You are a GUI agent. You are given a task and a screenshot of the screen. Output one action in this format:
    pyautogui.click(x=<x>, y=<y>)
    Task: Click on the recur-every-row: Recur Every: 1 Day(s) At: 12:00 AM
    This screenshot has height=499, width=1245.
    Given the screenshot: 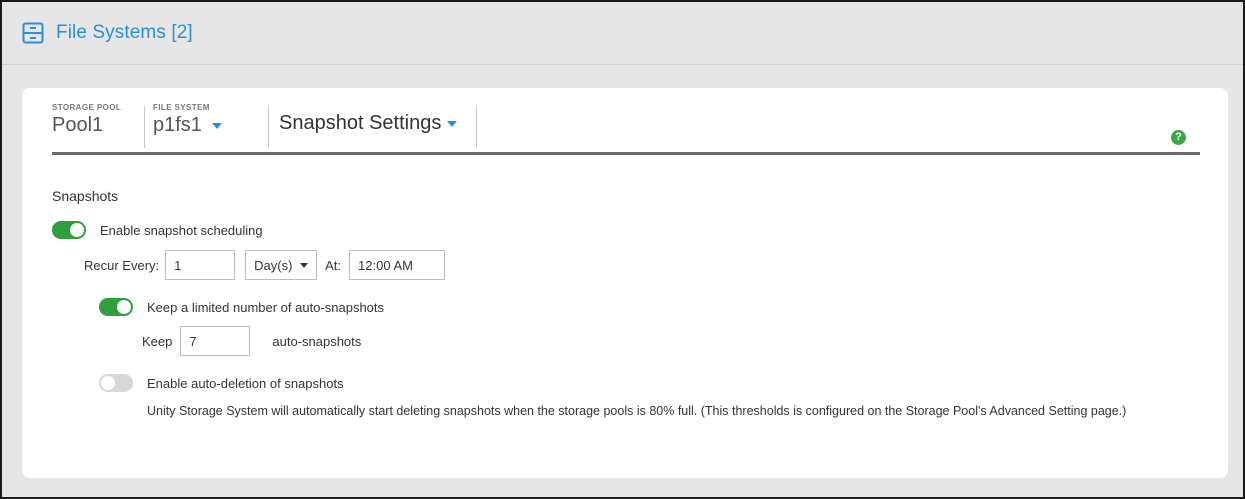 What is the action you would take?
    pyautogui.click(x=265, y=265)
    